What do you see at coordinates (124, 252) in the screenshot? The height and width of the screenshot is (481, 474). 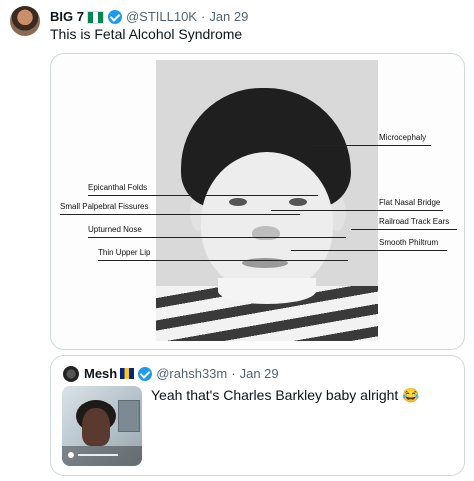 I see `label-thin-upper-lip: Thin Upper Lip` at bounding box center [124, 252].